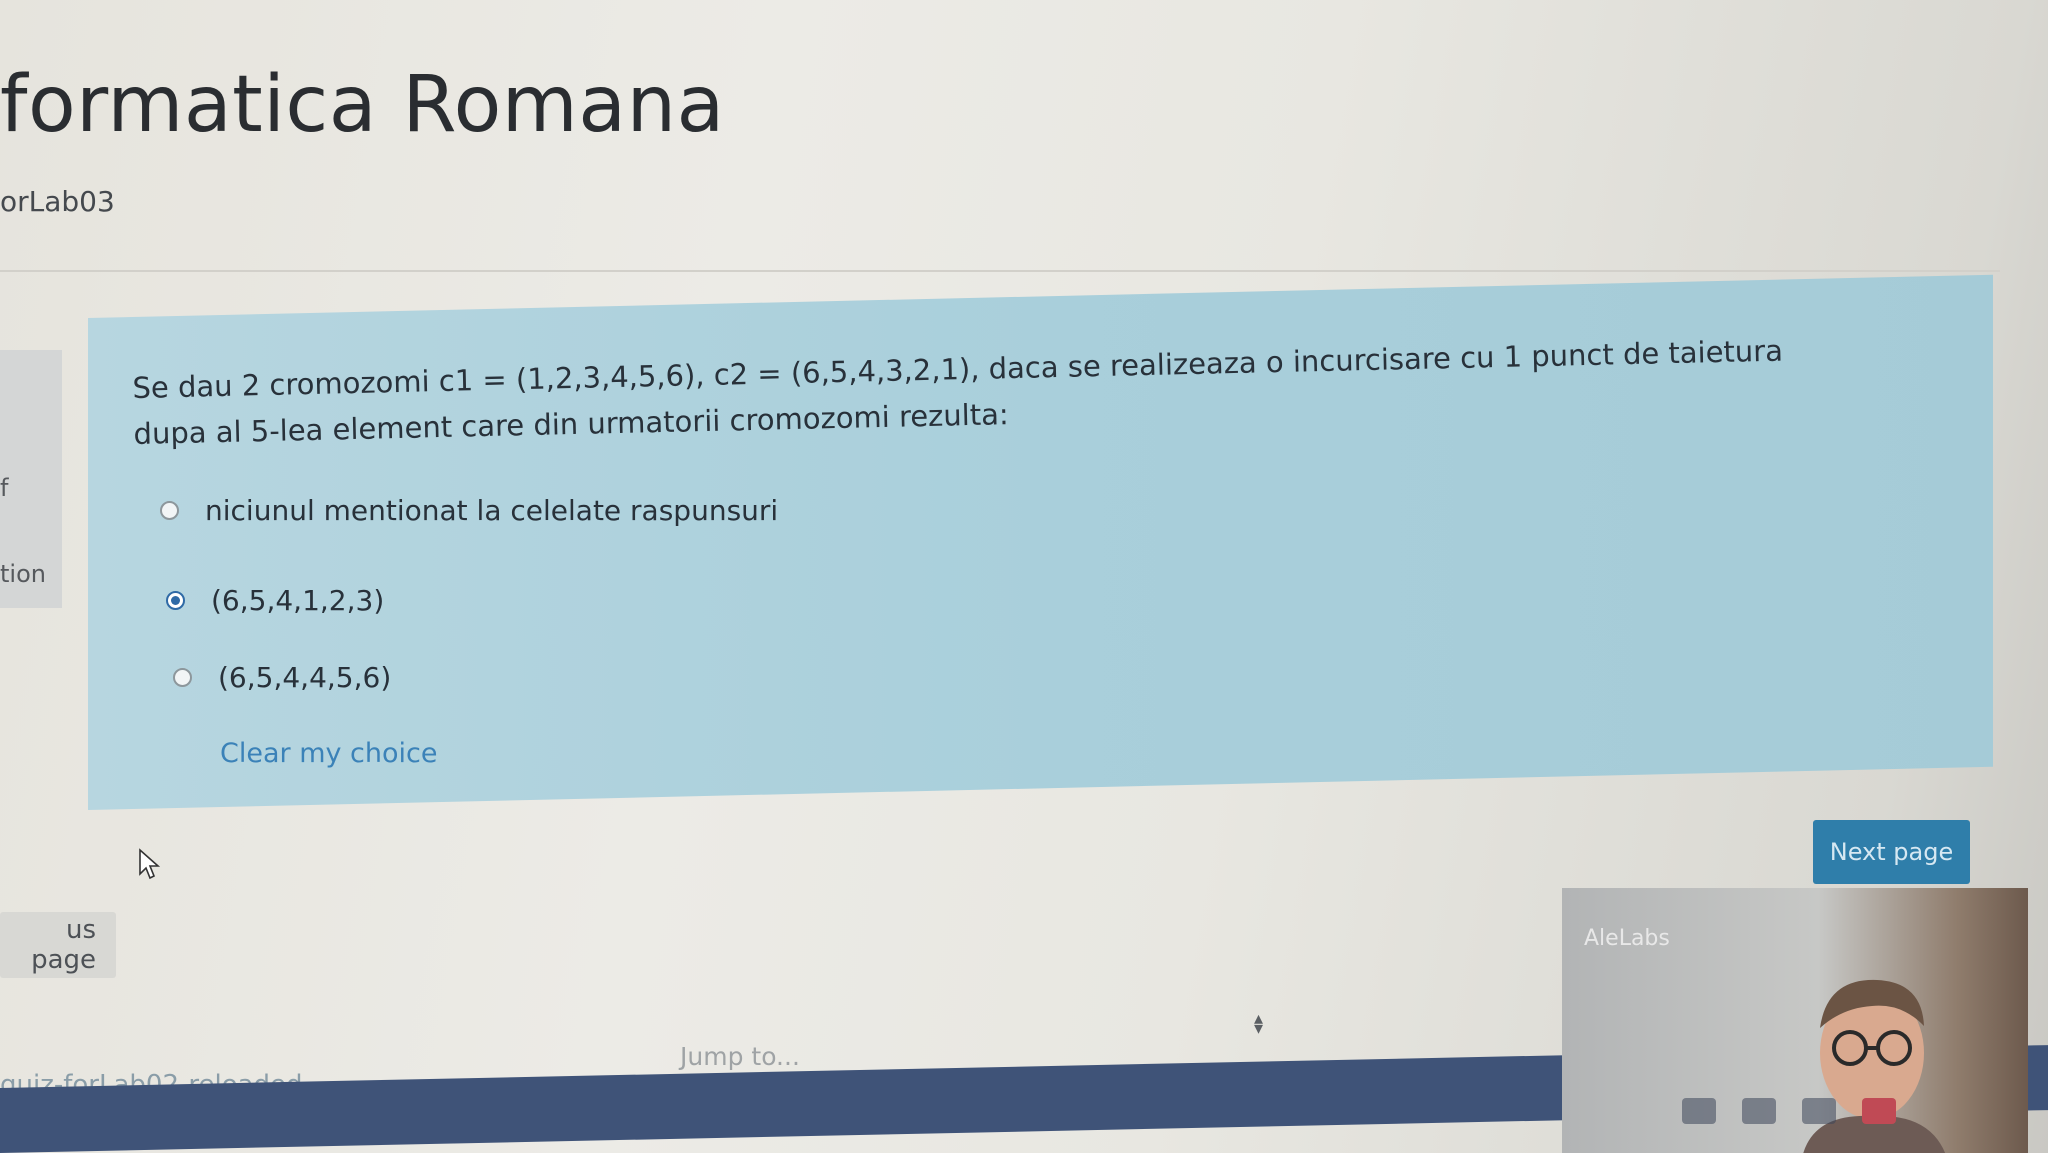  What do you see at coordinates (4, 488) in the screenshot?
I see `flag-question-label: f` at bounding box center [4, 488].